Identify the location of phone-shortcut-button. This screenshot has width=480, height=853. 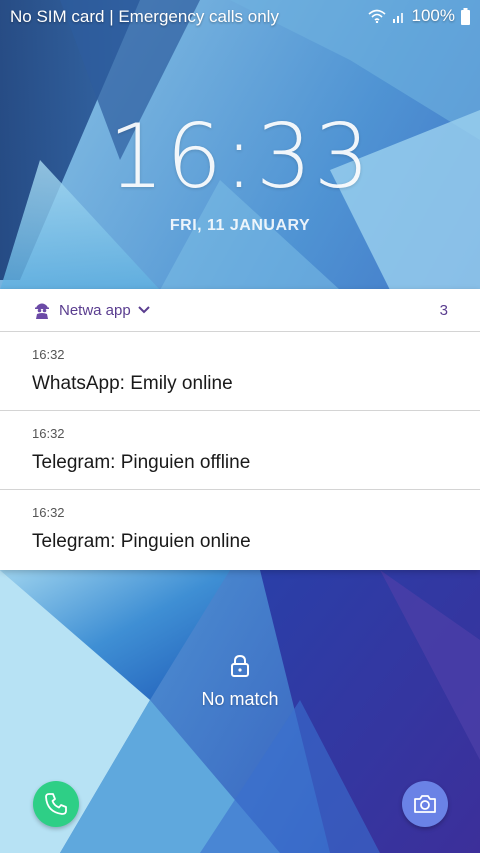
(56, 804).